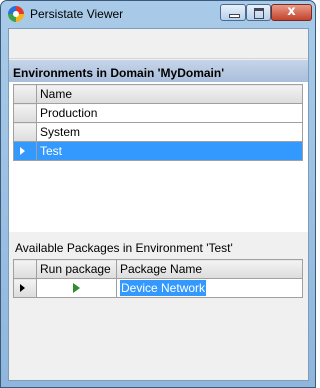 This screenshot has height=388, width=320. What do you see at coordinates (158, 14) in the screenshot?
I see `title-bar: Persistate Viewer x` at bounding box center [158, 14].